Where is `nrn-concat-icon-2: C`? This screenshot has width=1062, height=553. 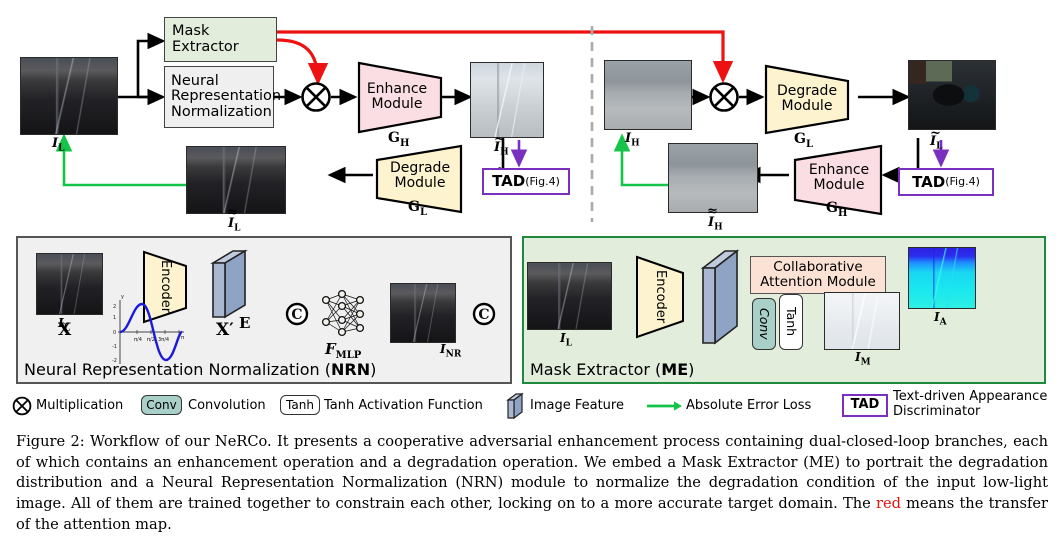 nrn-concat-icon-2: C is located at coordinates (484, 314).